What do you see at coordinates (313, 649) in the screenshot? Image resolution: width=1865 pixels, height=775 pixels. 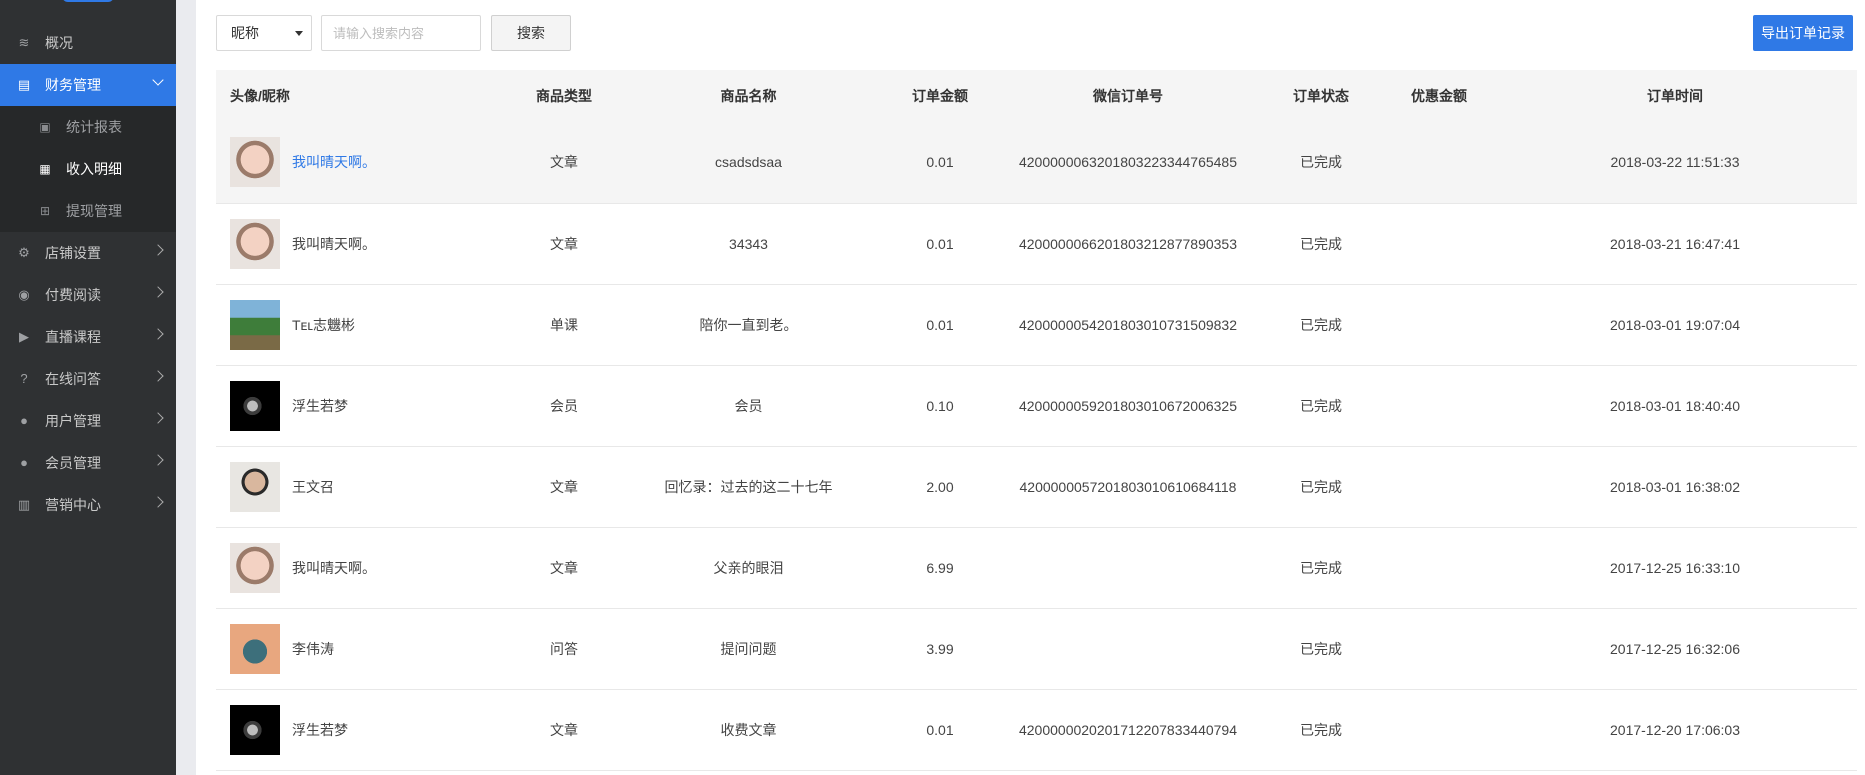 I see `user-nickname: 李伟涛` at bounding box center [313, 649].